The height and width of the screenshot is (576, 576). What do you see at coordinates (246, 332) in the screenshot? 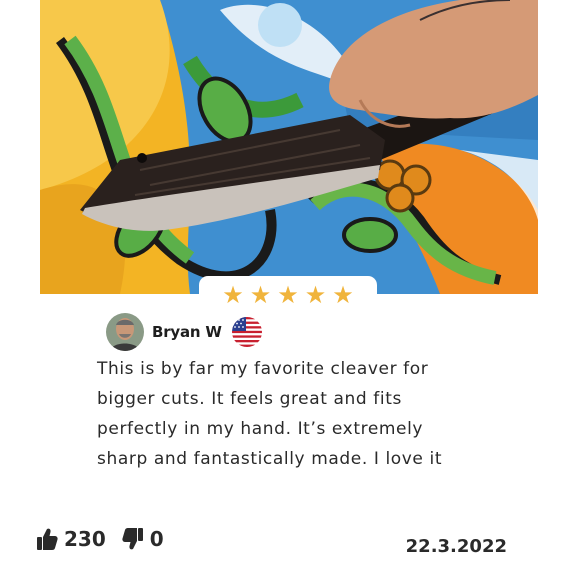
I see `us-flag-icon` at bounding box center [246, 332].